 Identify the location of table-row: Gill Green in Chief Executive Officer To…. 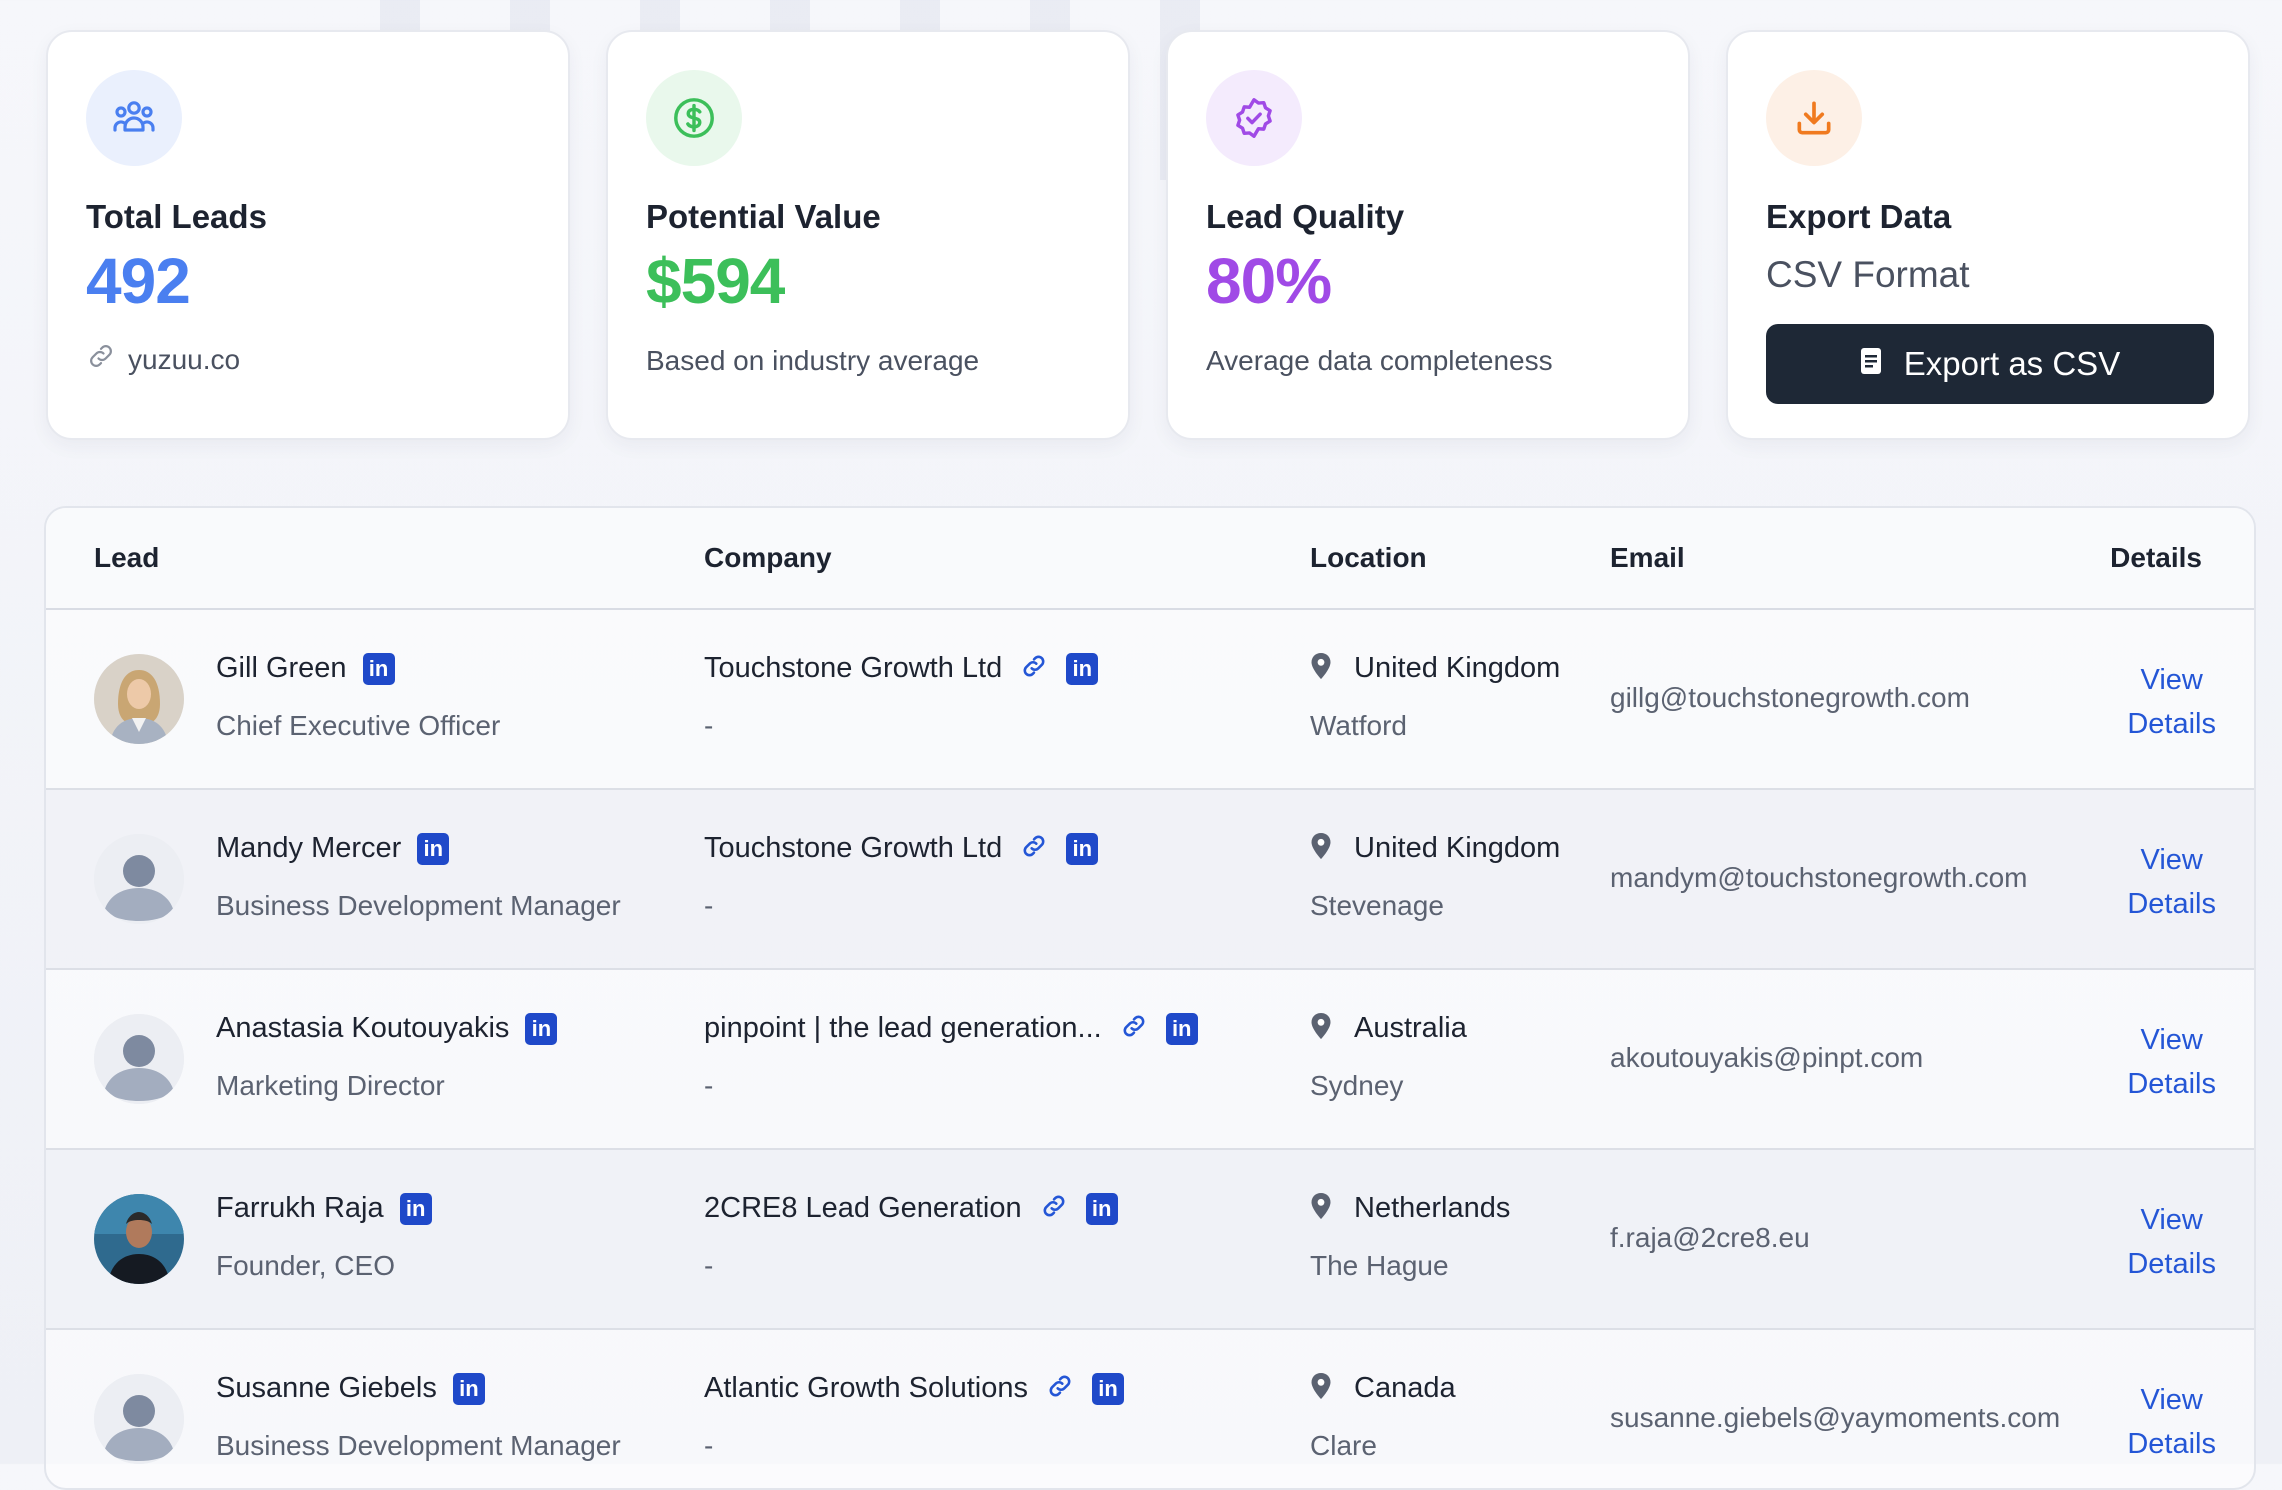
(1150, 700).